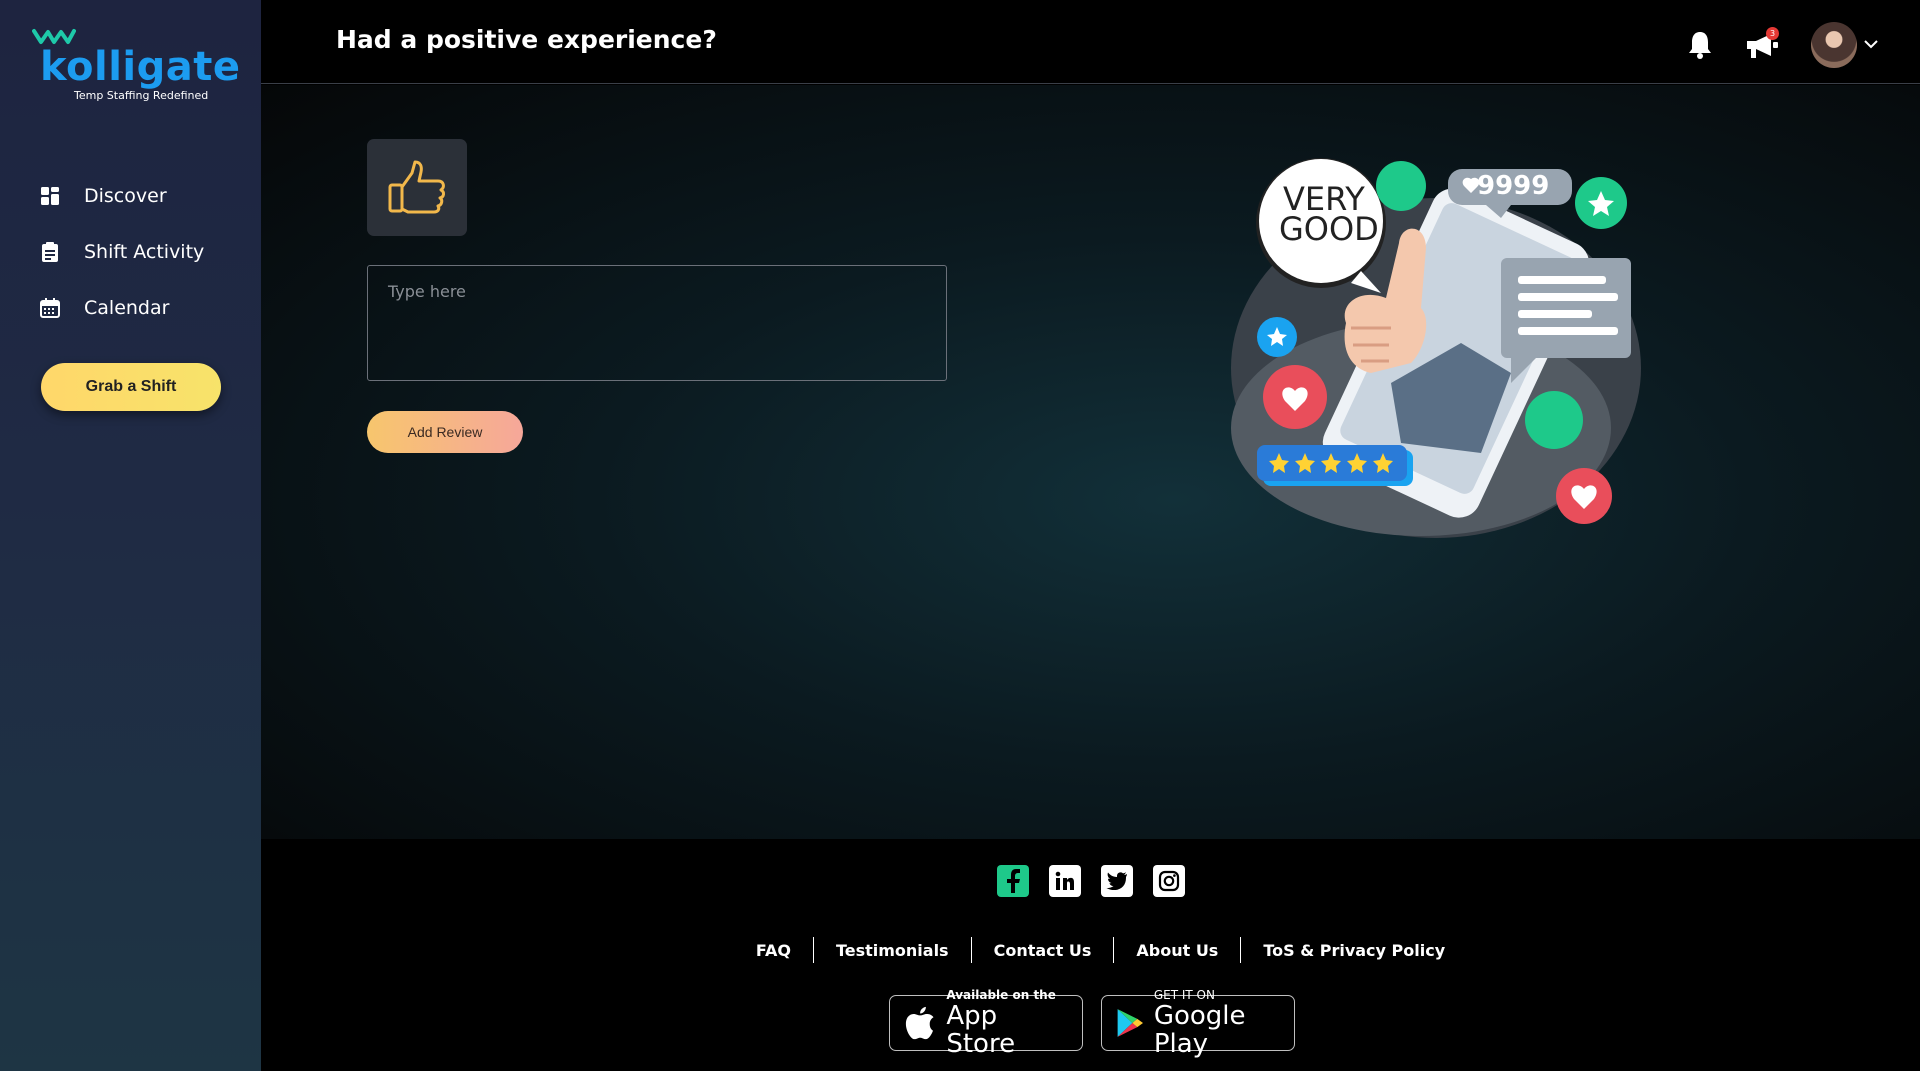 This screenshot has width=1920, height=1071. I want to click on app-store-big-text: App Store, so click(981, 1029).